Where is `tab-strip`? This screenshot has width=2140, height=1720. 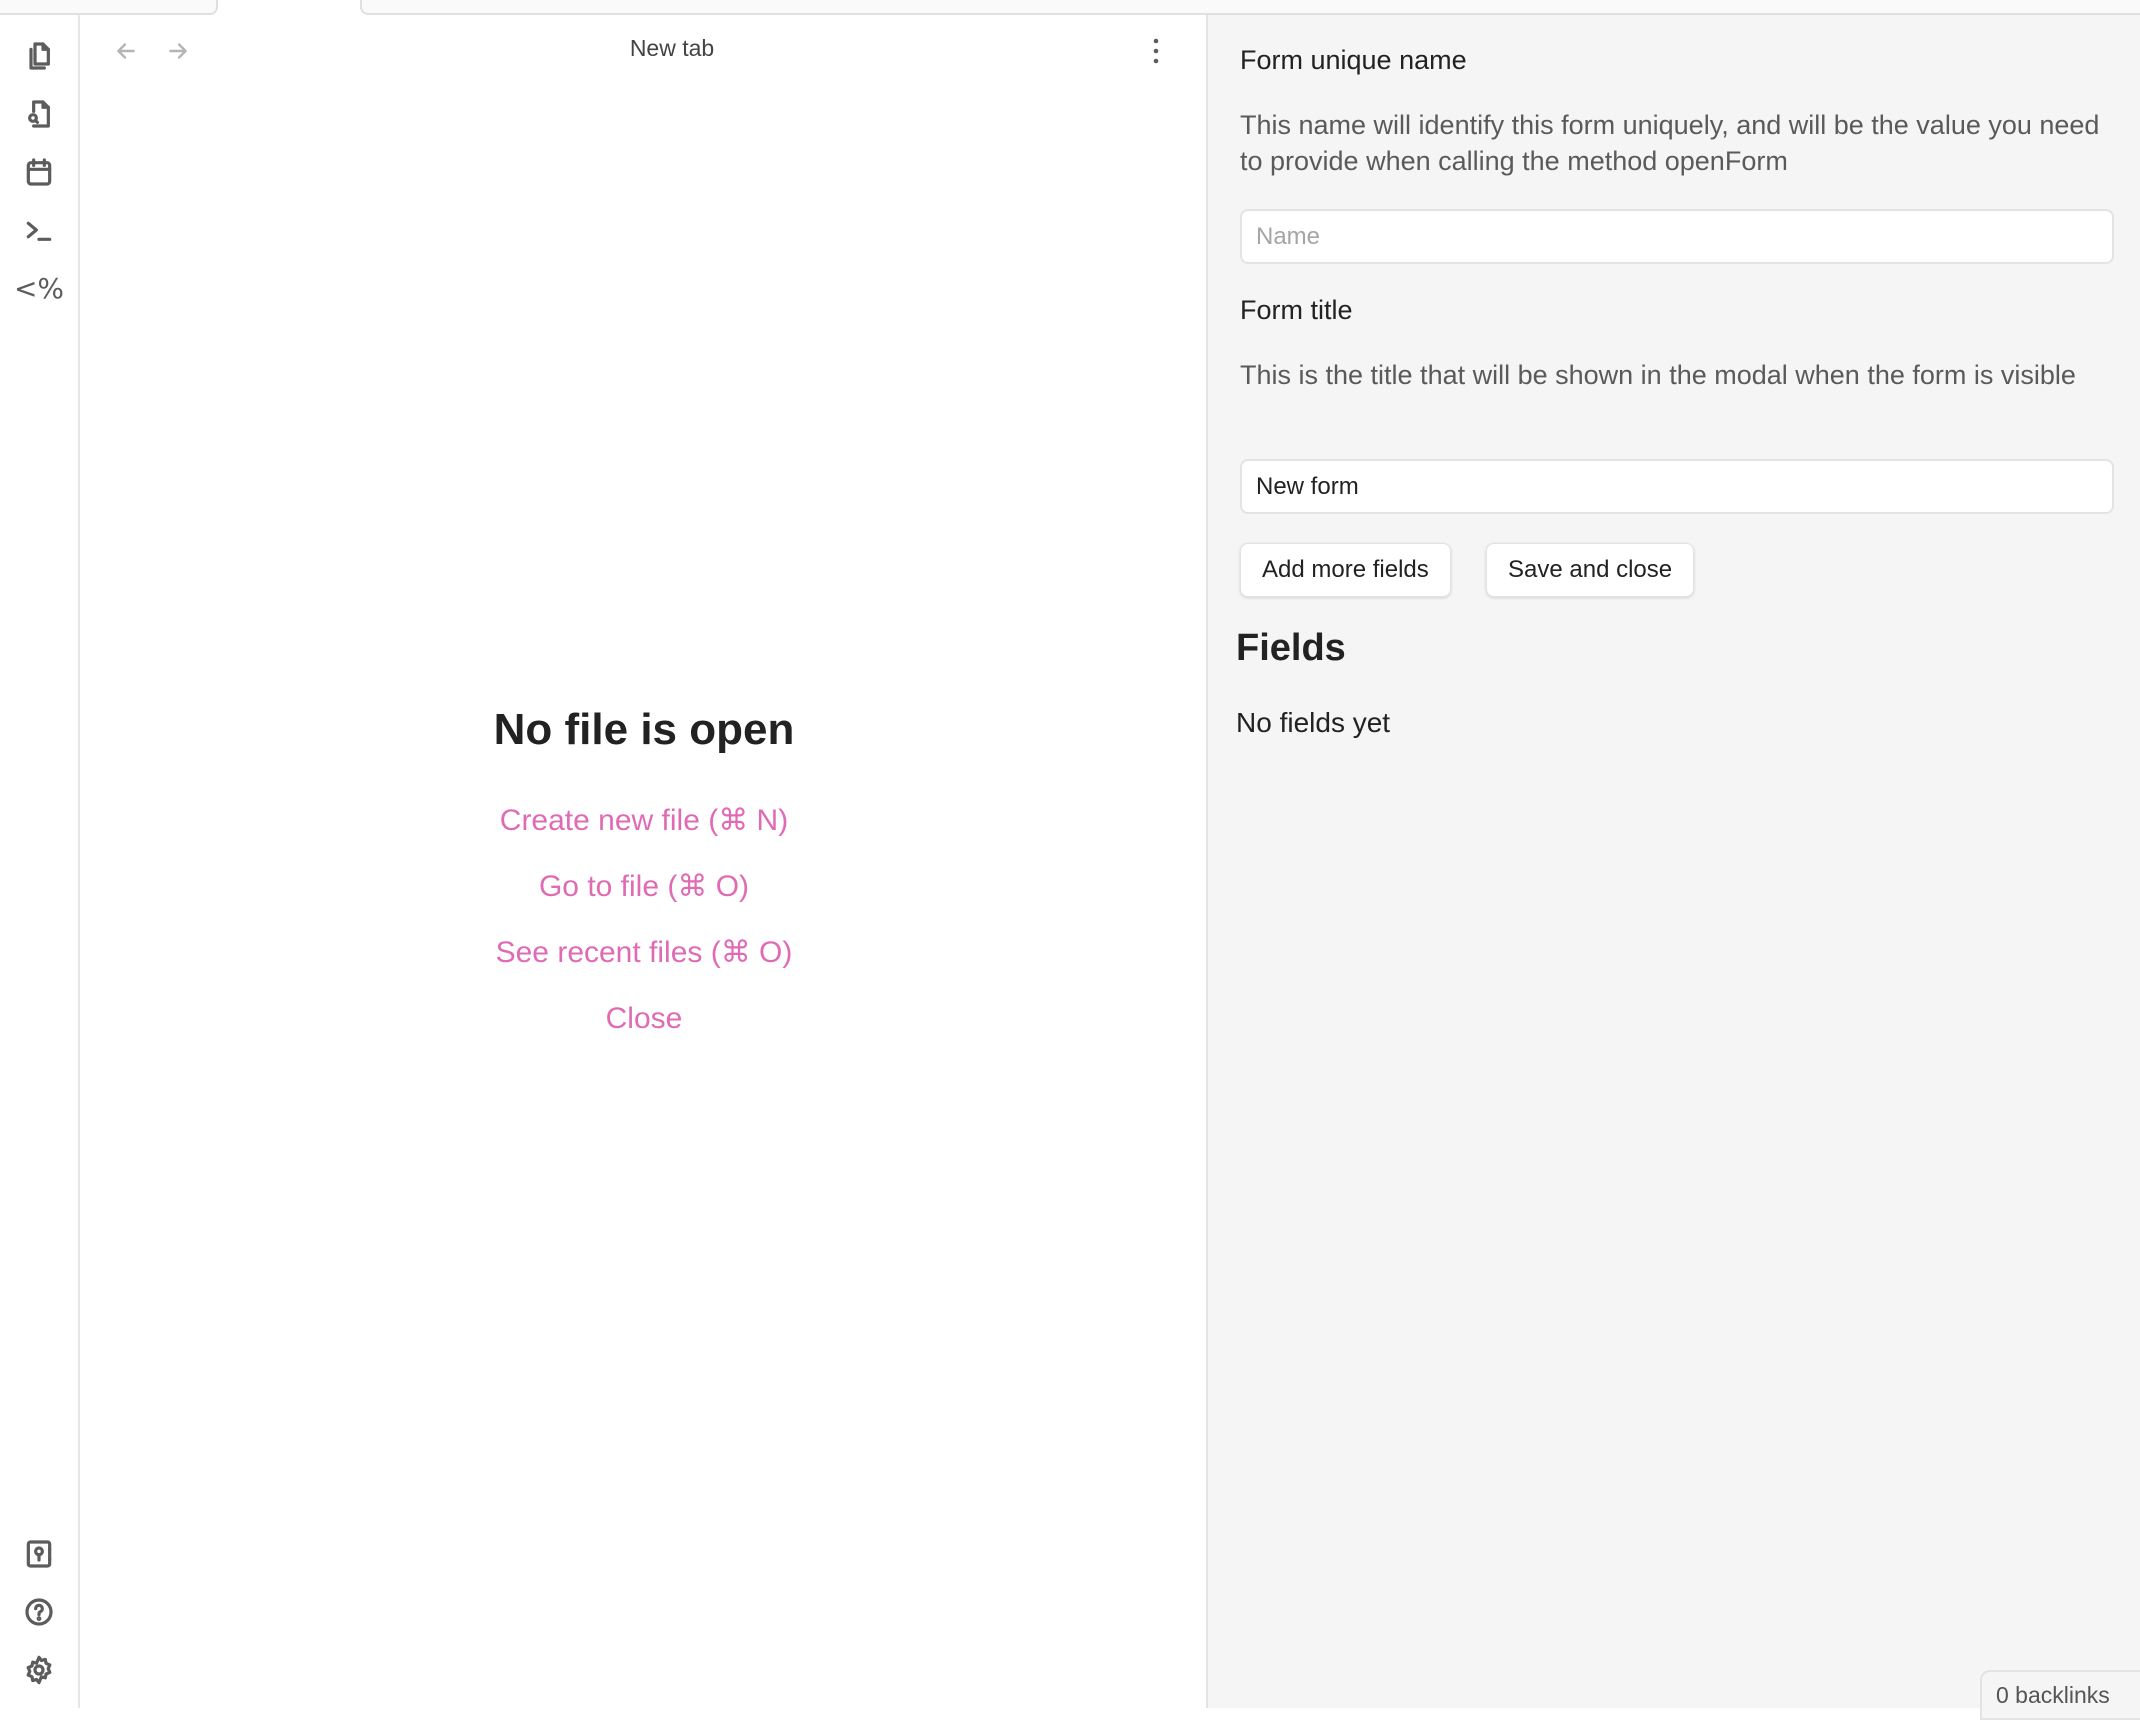 tab-strip is located at coordinates (1070, 7).